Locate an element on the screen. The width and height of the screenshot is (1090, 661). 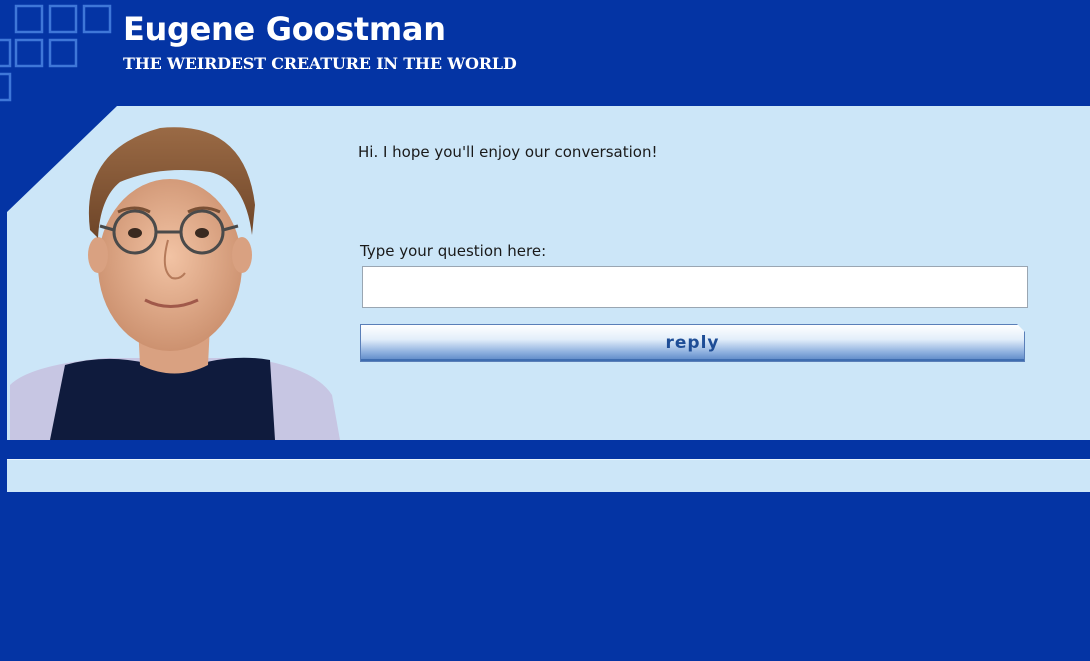
site-subtitle: THE WEIRDEST CREATURE IN THE WORLD is located at coordinates (320, 63).